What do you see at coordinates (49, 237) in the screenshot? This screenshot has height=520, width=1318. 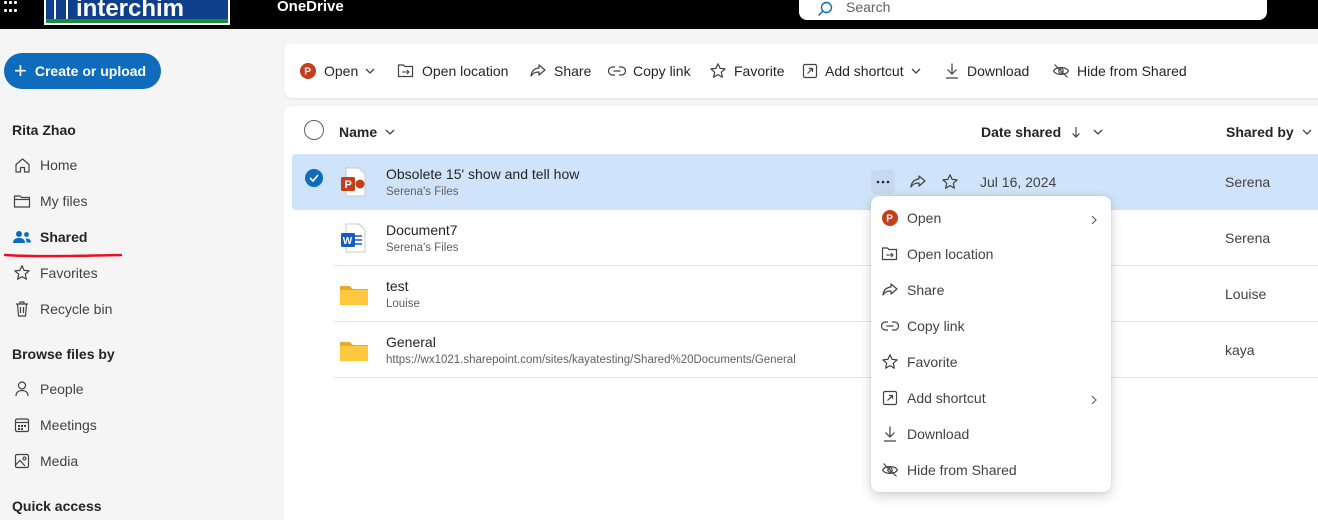 I see `sidebar-item-shared: Shared` at bounding box center [49, 237].